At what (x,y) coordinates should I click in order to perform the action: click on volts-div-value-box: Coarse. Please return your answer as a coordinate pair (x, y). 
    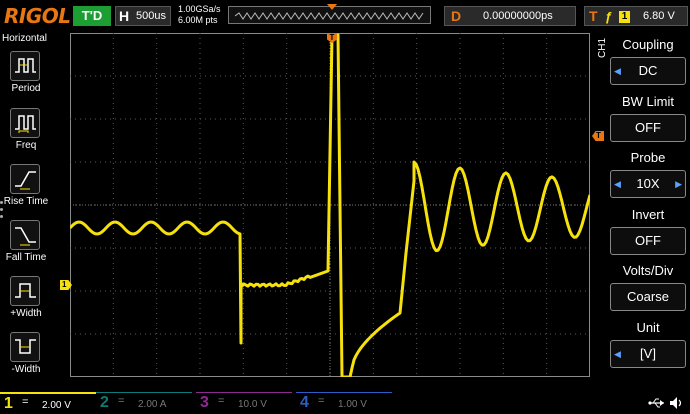
    Looking at the image, I should click on (648, 297).